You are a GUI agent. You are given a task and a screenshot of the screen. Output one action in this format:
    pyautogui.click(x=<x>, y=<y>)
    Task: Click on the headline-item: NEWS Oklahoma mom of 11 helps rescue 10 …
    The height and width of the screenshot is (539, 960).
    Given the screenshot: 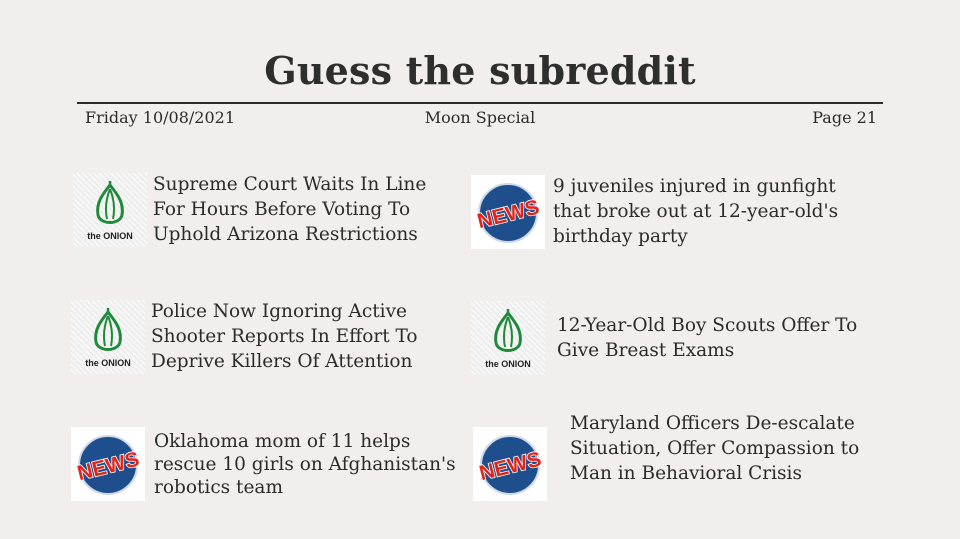 What is the action you would take?
    pyautogui.click(x=266, y=464)
    